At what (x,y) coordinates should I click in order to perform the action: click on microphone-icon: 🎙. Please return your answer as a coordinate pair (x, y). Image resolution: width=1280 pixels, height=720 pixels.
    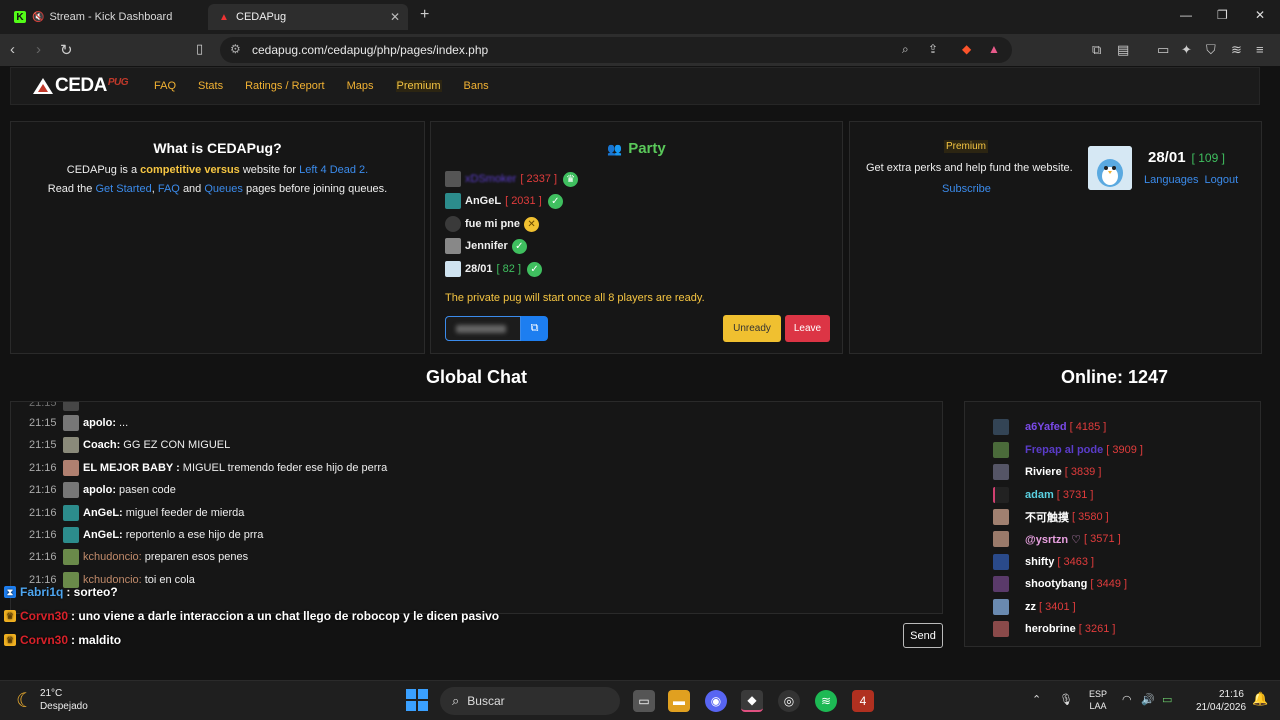
    Looking at the image, I should click on (1066, 699).